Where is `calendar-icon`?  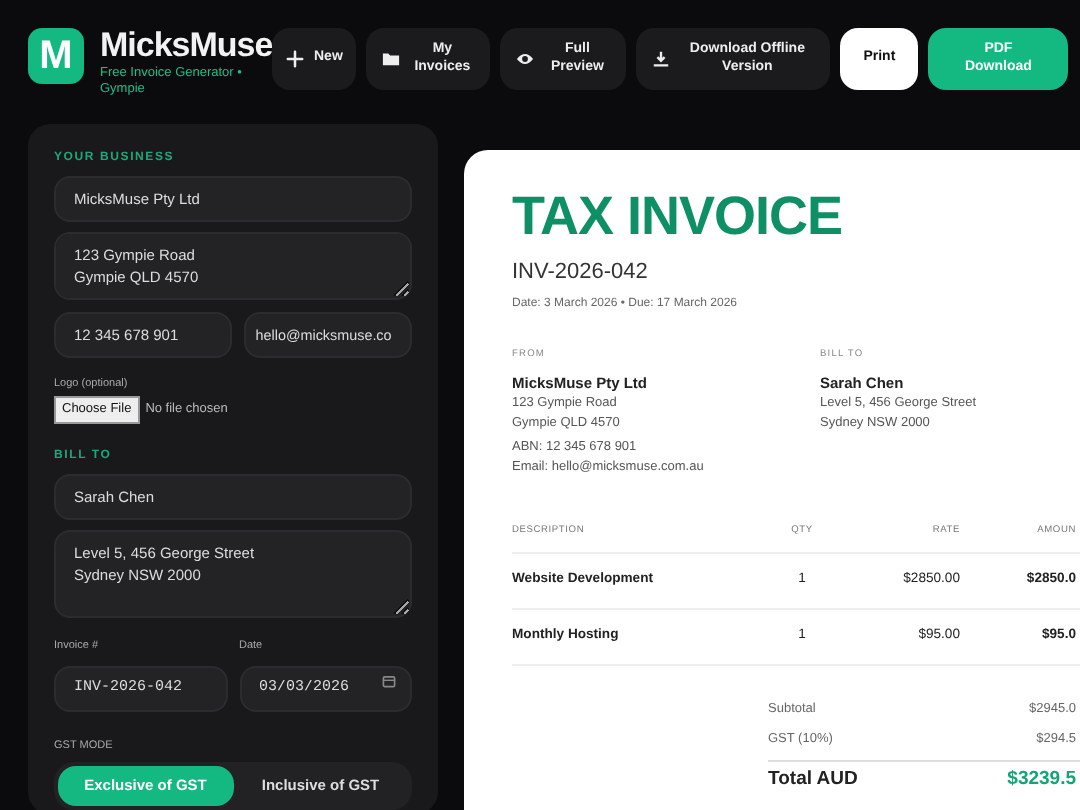 calendar-icon is located at coordinates (389, 681).